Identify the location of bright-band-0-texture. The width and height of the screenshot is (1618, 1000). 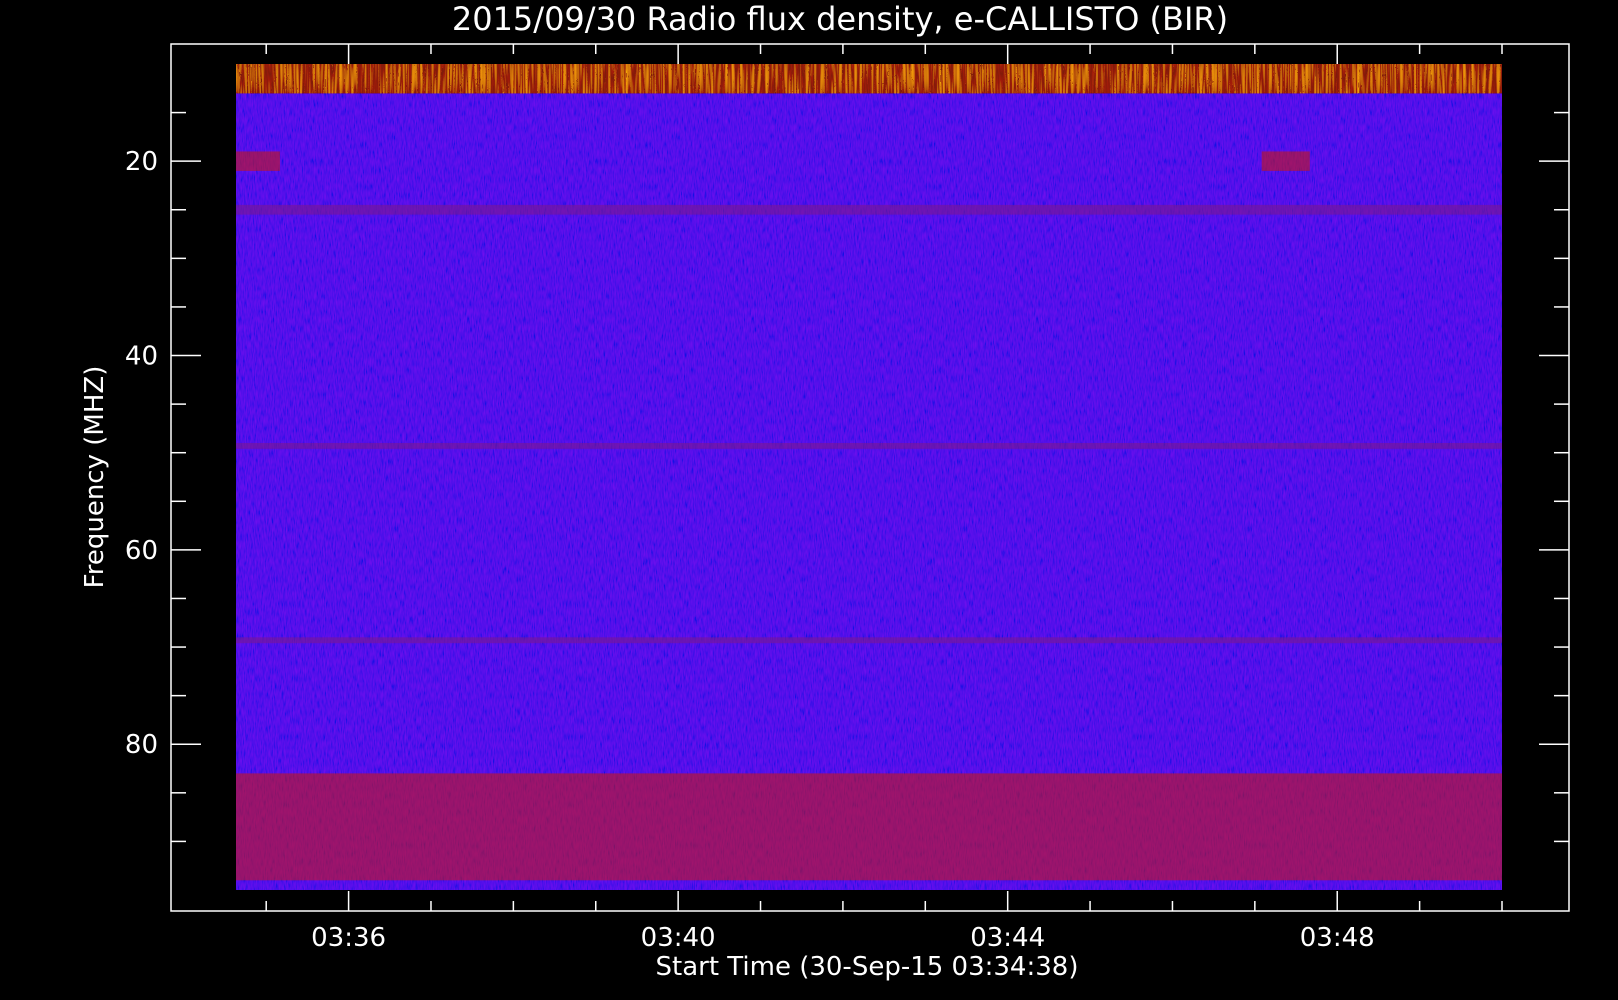
(869, 79).